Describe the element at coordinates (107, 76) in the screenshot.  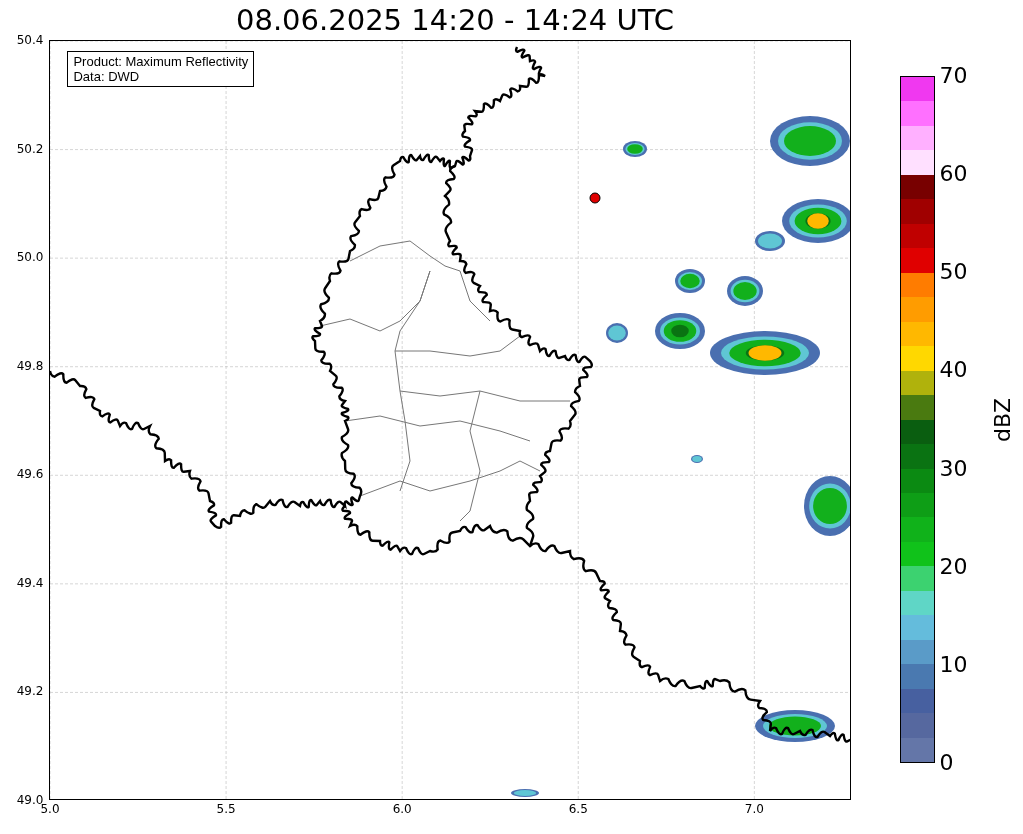
I see `legend-text: Data: DWD` at that location.